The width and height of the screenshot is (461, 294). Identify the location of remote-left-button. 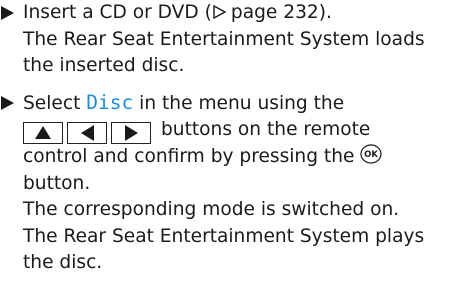
(87, 132).